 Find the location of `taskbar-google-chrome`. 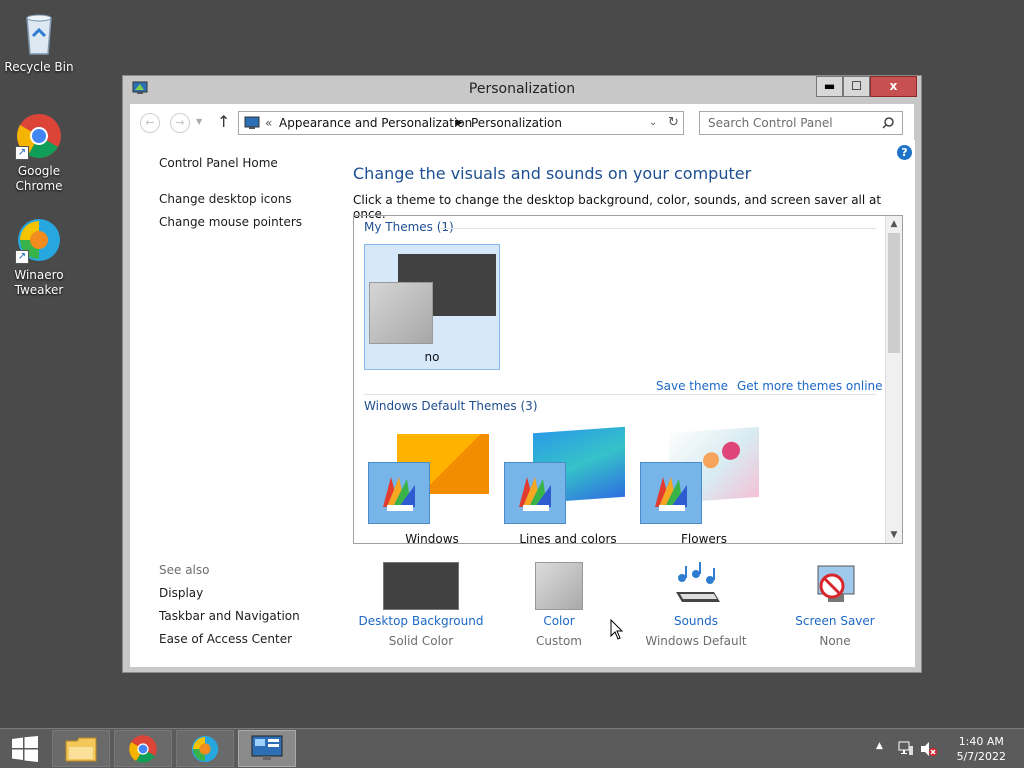

taskbar-google-chrome is located at coordinates (143, 748).